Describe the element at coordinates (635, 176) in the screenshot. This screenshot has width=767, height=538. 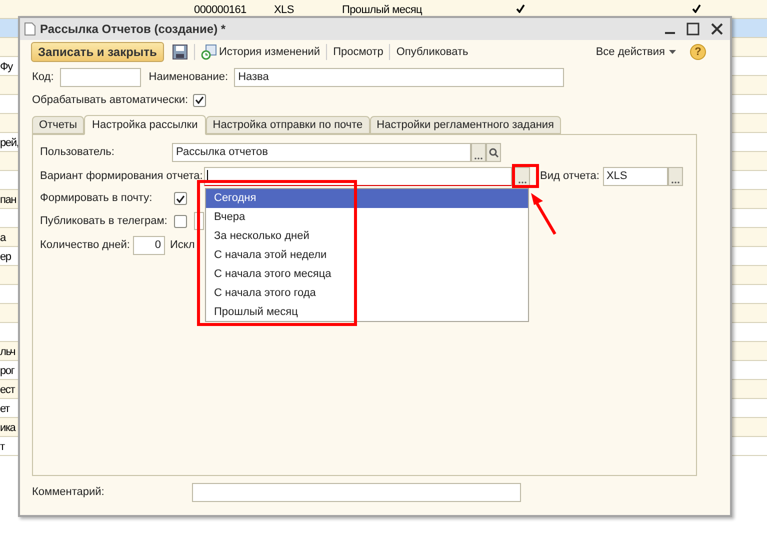
I see `report-type-field: XLS` at that location.